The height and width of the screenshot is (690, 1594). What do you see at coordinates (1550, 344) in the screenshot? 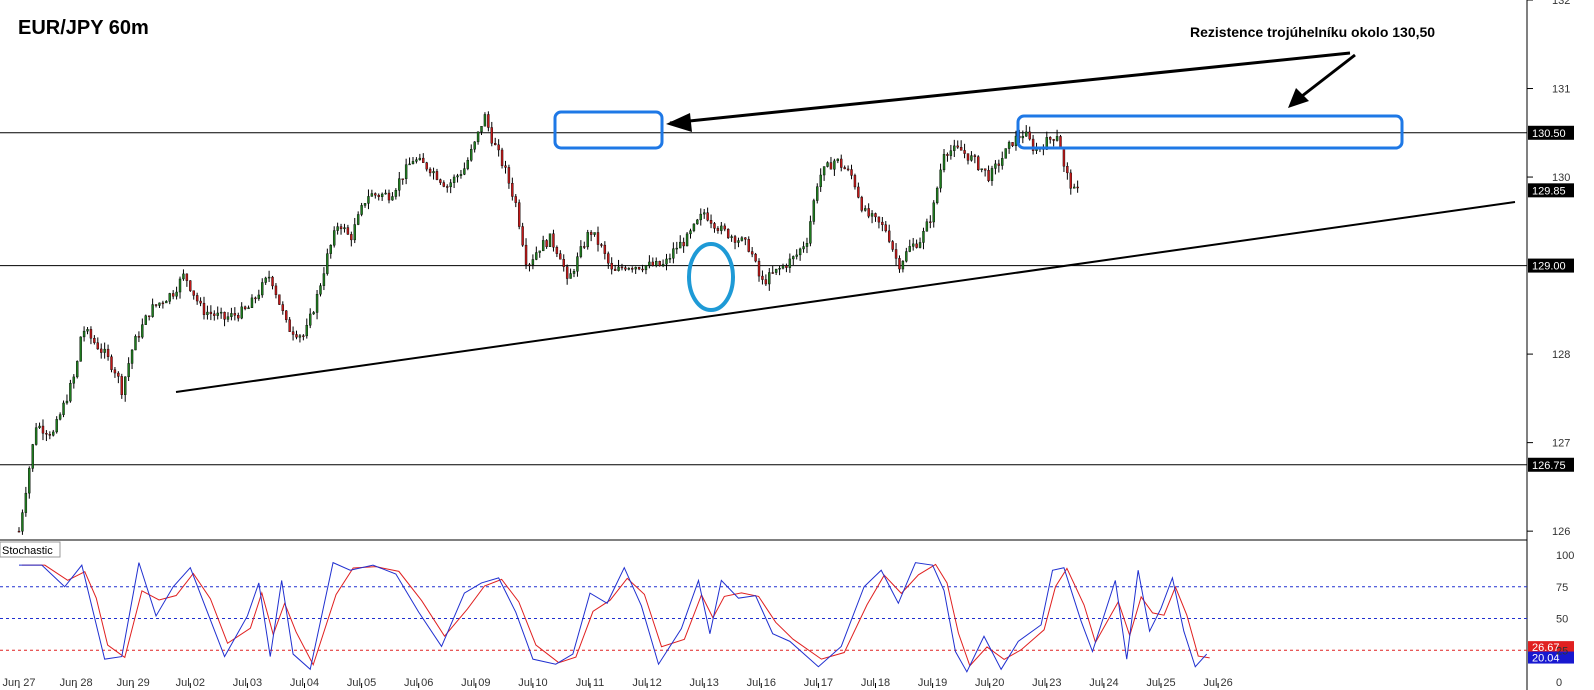
I see `price-ticks: 126 127 128 130 131 132 100 75 50 25 0` at bounding box center [1550, 344].